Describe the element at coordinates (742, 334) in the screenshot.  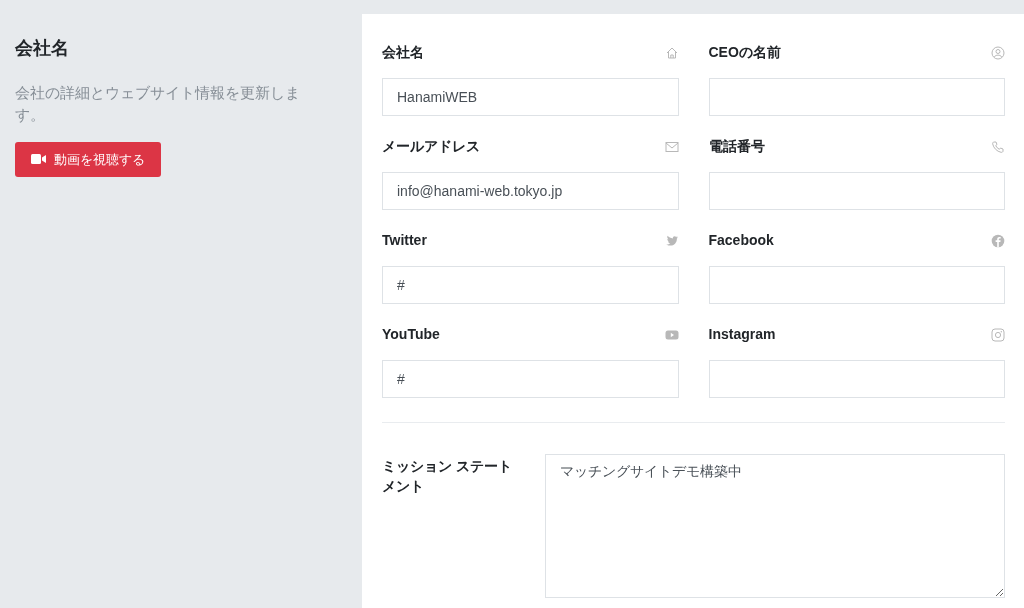
I see `field-label: Instagram` at that location.